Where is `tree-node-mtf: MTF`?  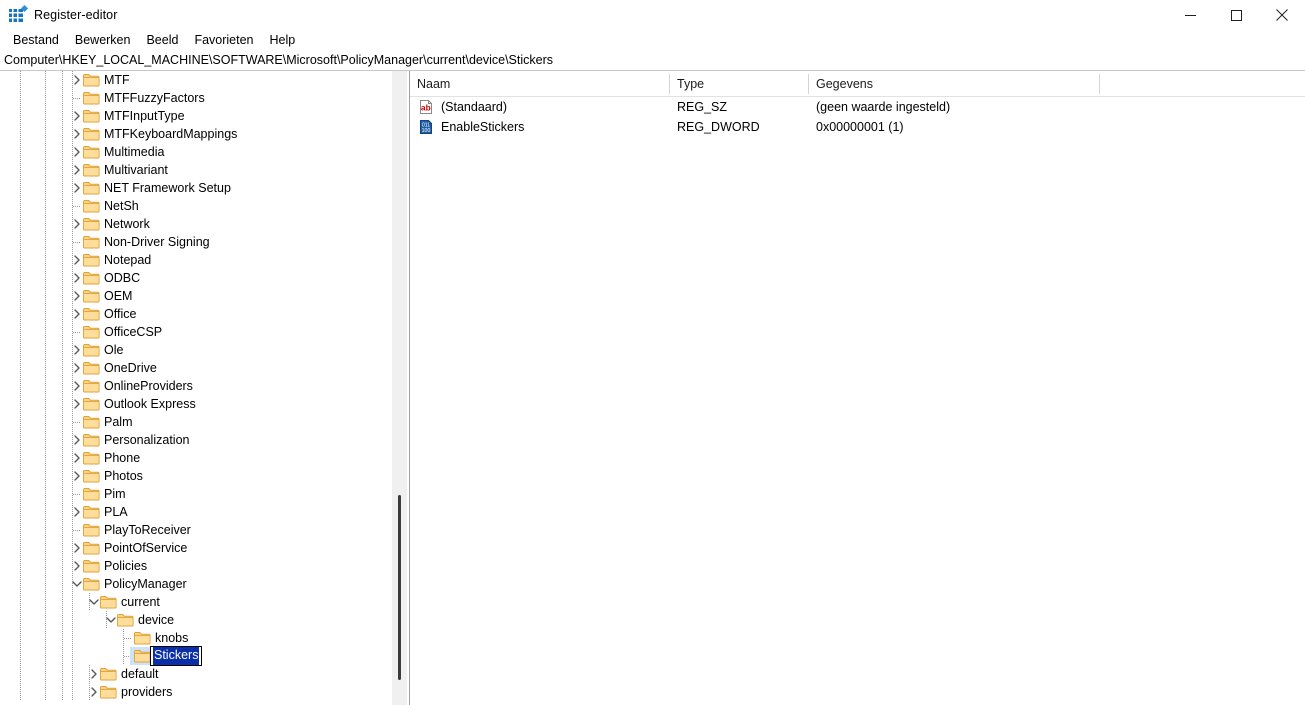
tree-node-mtf: MTF is located at coordinates (195, 80).